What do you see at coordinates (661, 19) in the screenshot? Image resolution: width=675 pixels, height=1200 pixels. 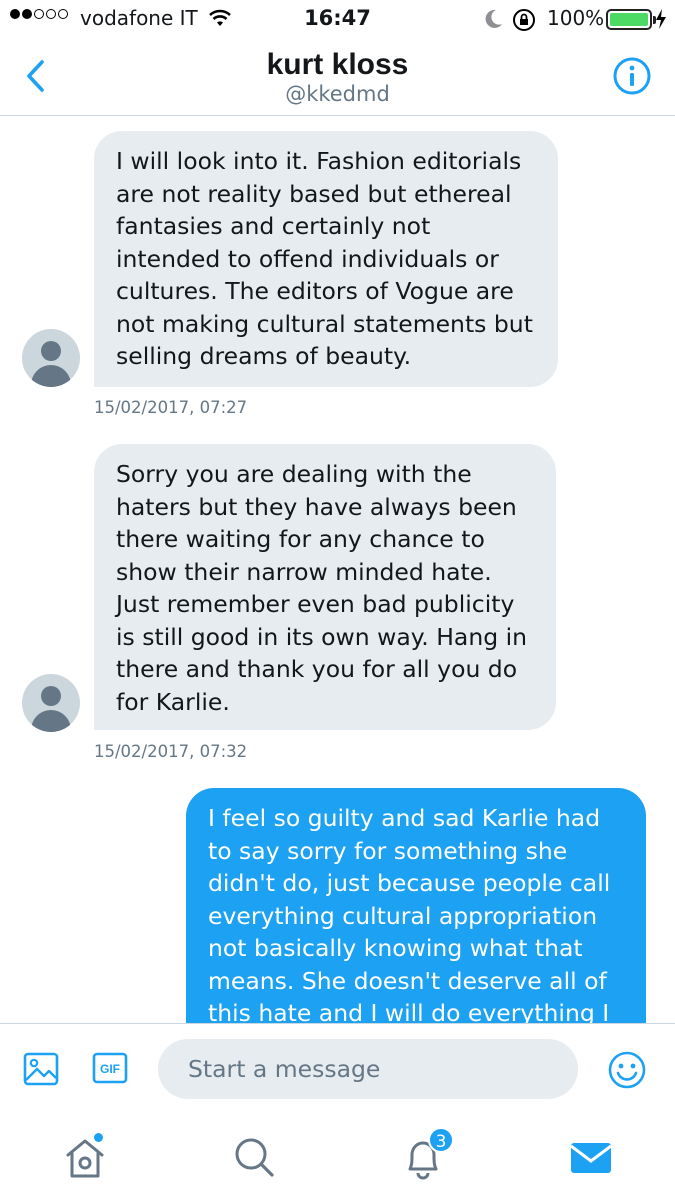 I see `charging-icon` at bounding box center [661, 19].